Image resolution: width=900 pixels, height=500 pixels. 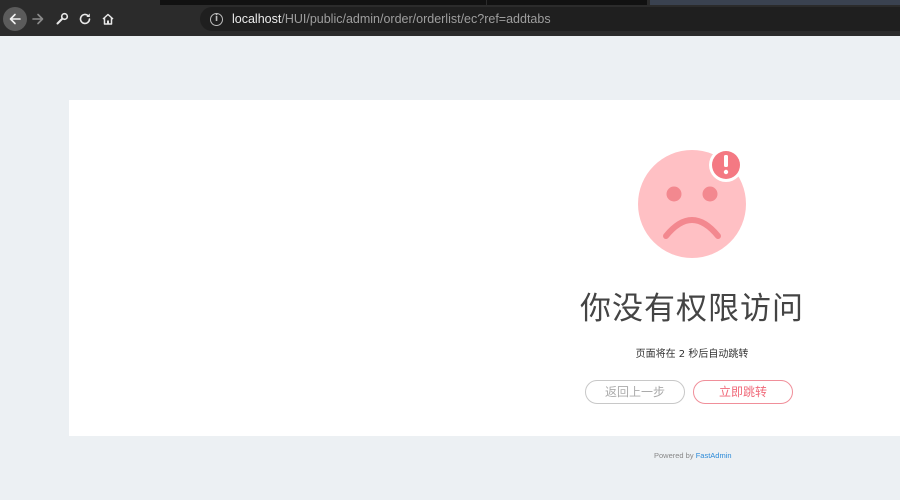 I want to click on home-icon, so click(x=108, y=19).